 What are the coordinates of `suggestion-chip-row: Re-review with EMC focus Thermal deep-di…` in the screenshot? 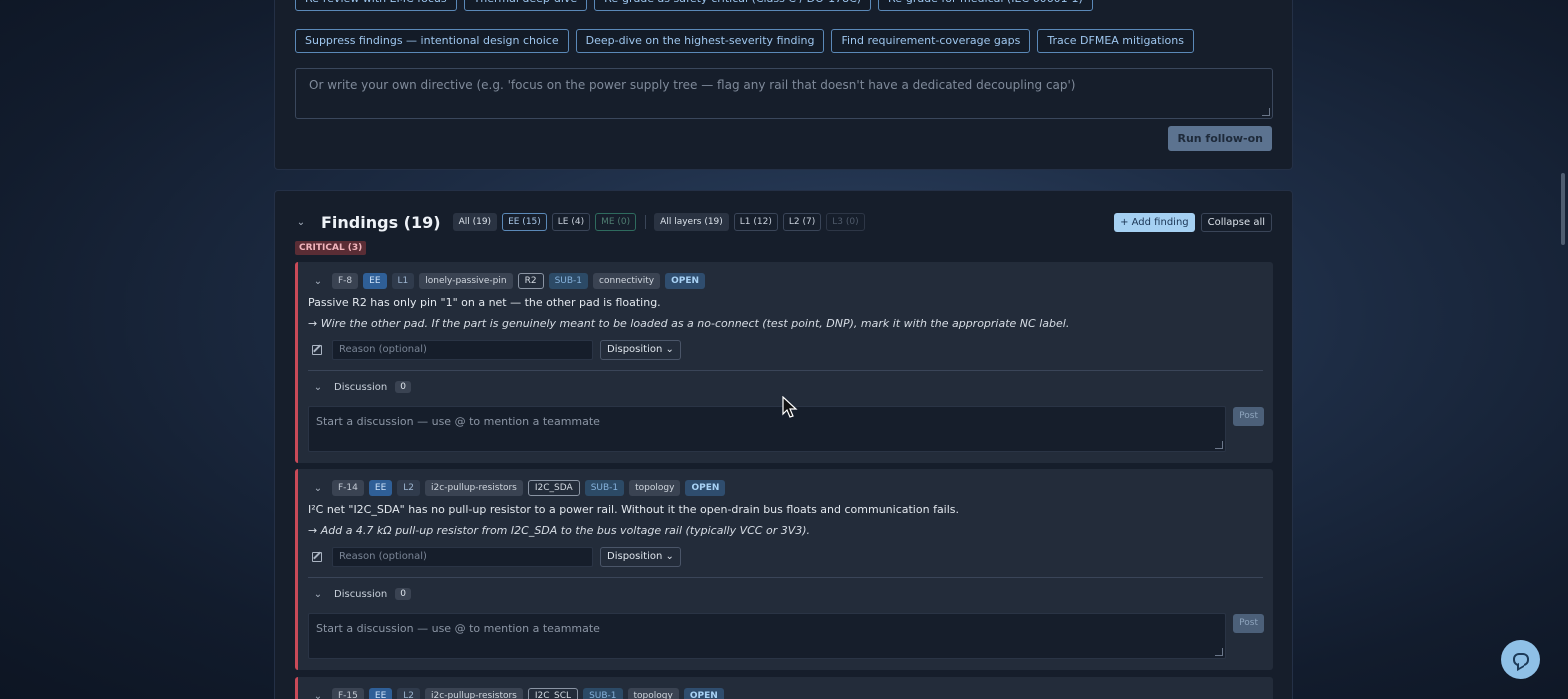 It's located at (694, 5).